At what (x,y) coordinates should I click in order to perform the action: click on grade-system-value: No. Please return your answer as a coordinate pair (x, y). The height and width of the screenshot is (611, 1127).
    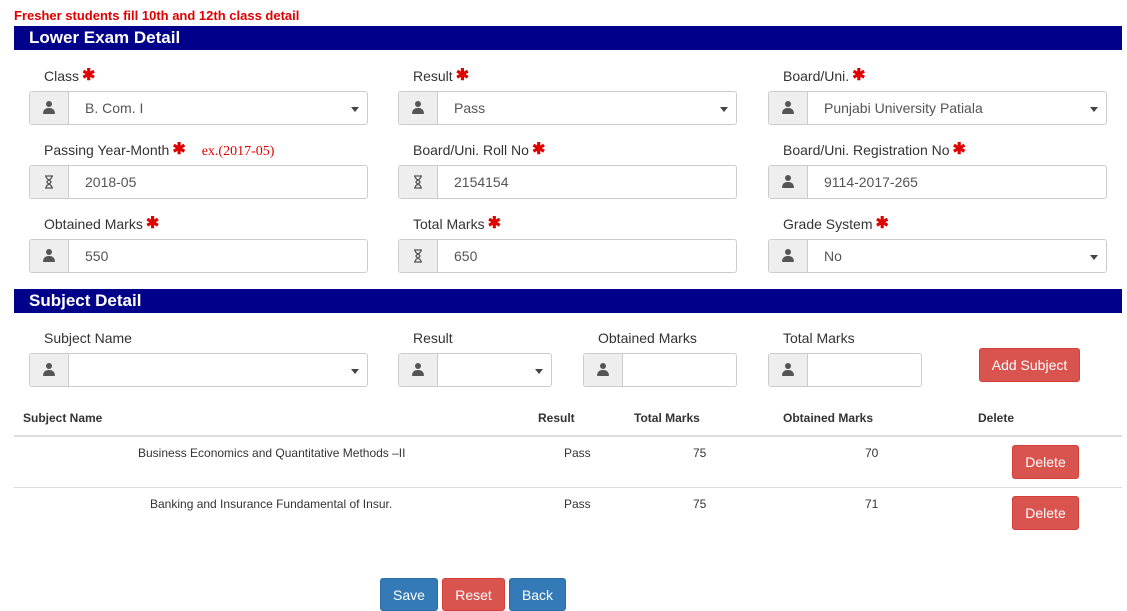
    Looking at the image, I should click on (957, 256).